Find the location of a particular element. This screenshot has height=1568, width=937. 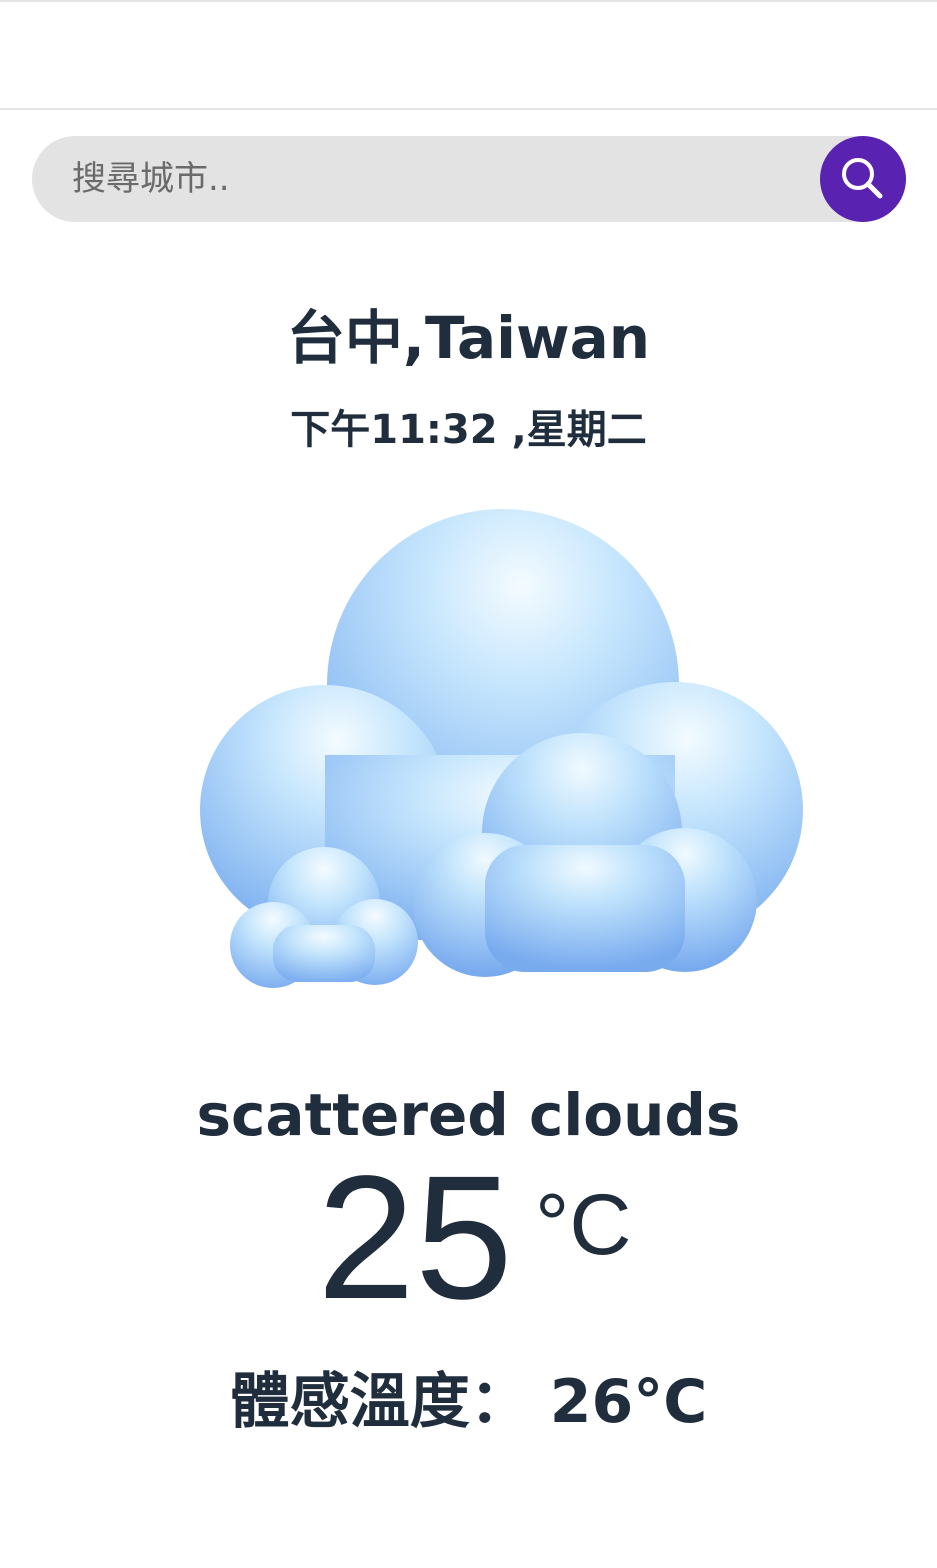

search-input is located at coordinates (442, 179).